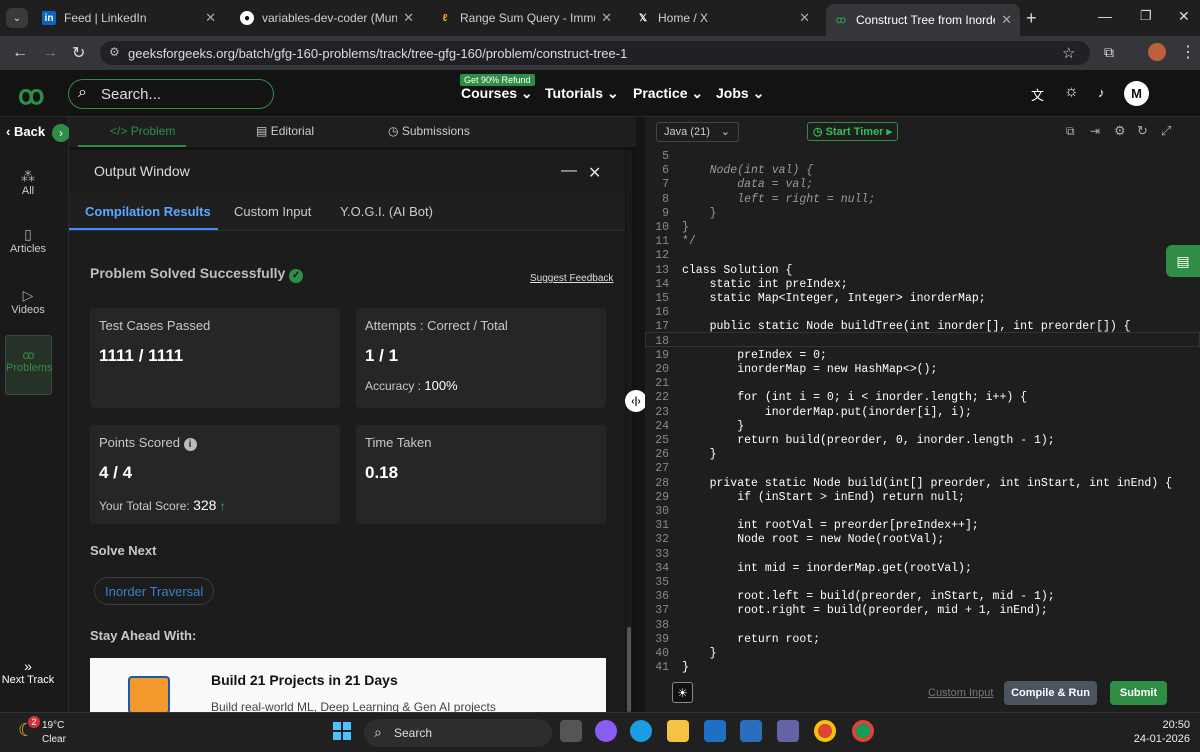 This screenshot has width=1200, height=752. What do you see at coordinates (154, 591) in the screenshot?
I see `next-problem-chip: Inorder Traversal` at bounding box center [154, 591].